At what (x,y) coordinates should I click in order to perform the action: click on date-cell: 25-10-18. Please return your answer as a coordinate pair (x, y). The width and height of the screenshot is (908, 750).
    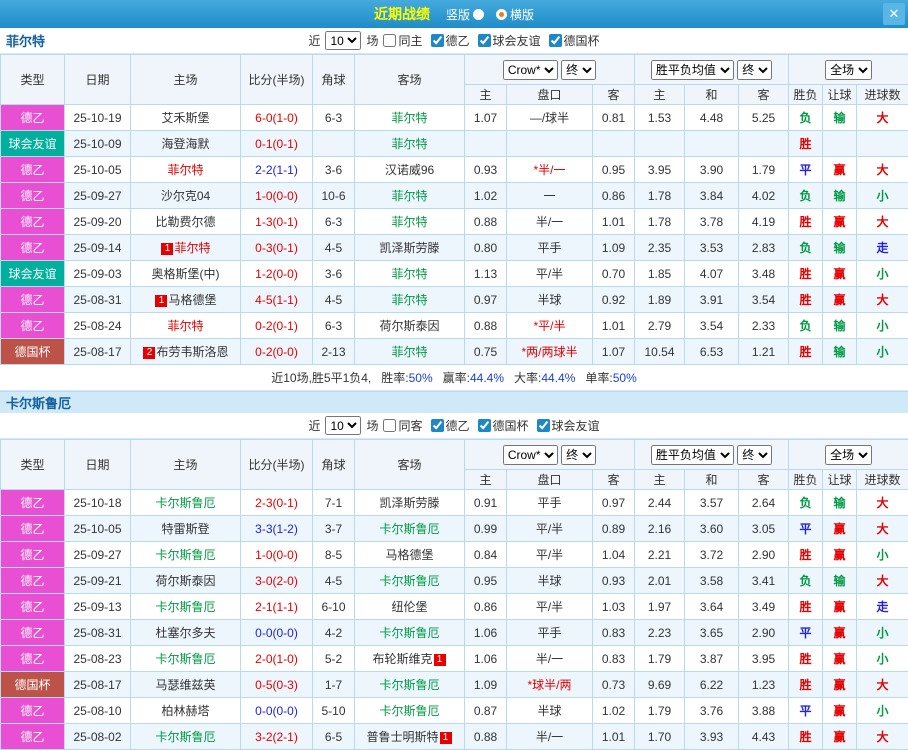
    Looking at the image, I should click on (97, 502).